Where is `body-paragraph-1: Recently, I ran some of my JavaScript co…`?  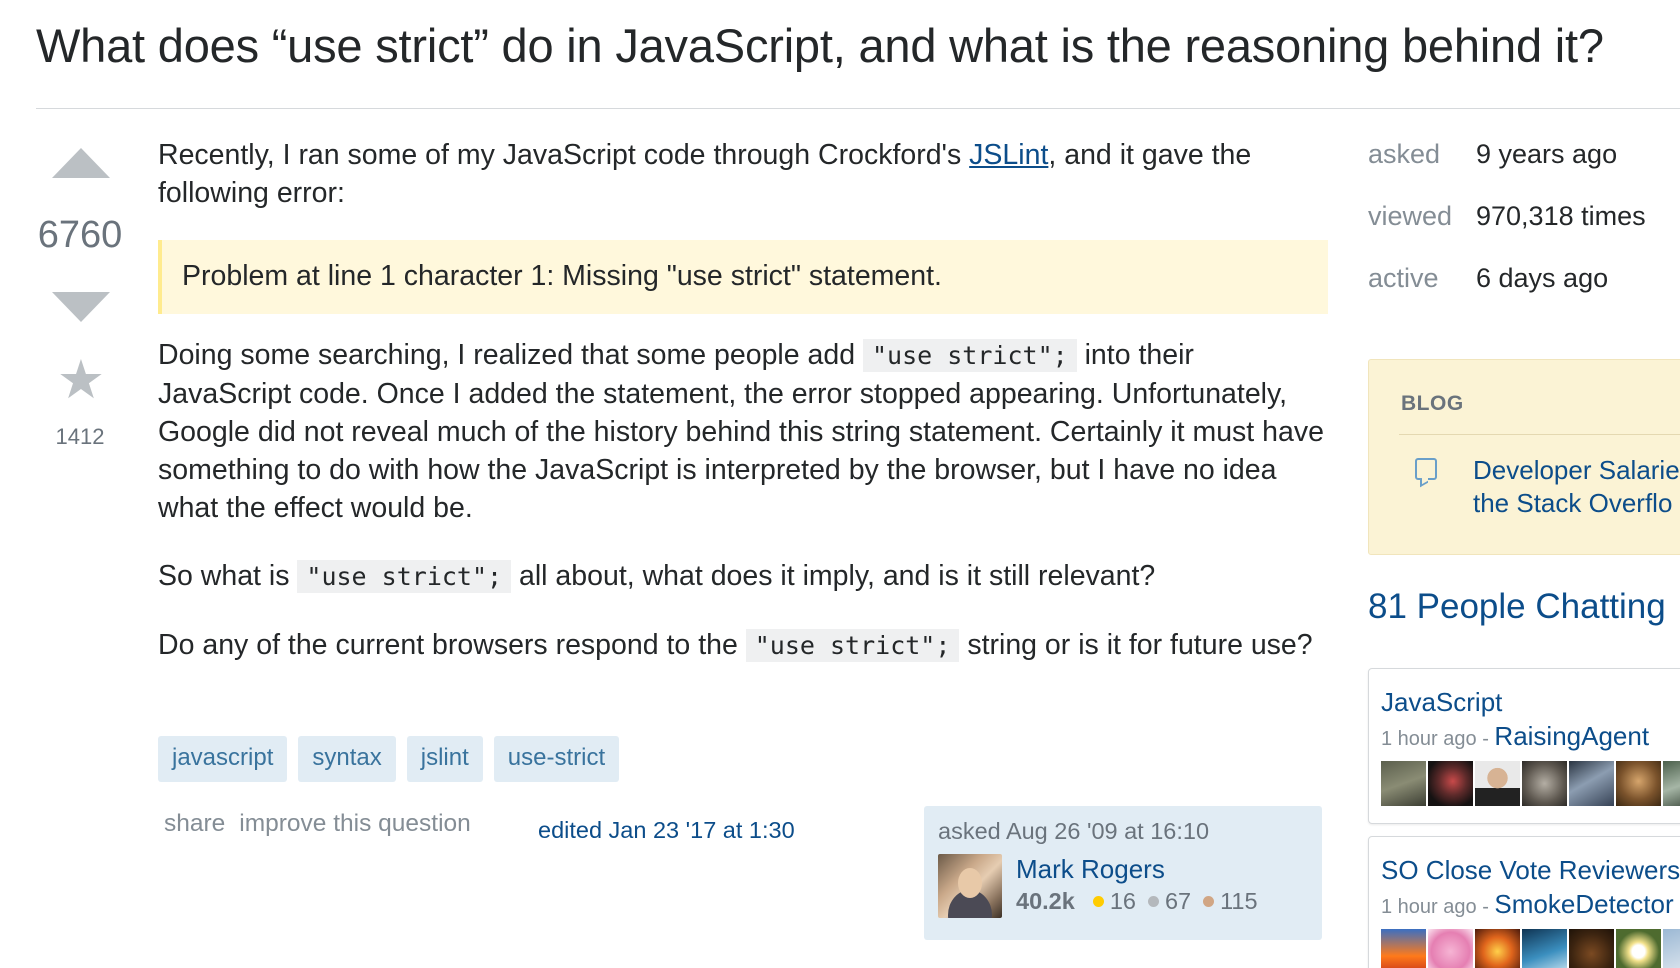
body-paragraph-1: Recently, I ran some of my JavaScript co… is located at coordinates (743, 174).